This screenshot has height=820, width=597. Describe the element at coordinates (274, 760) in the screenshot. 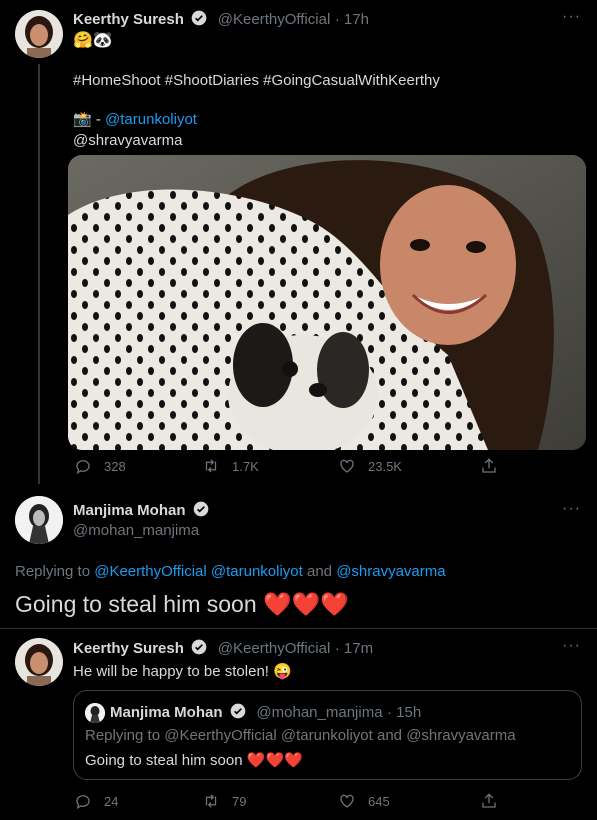

I see `quote-hearts-emoji: ❤️❤️❤️` at that location.